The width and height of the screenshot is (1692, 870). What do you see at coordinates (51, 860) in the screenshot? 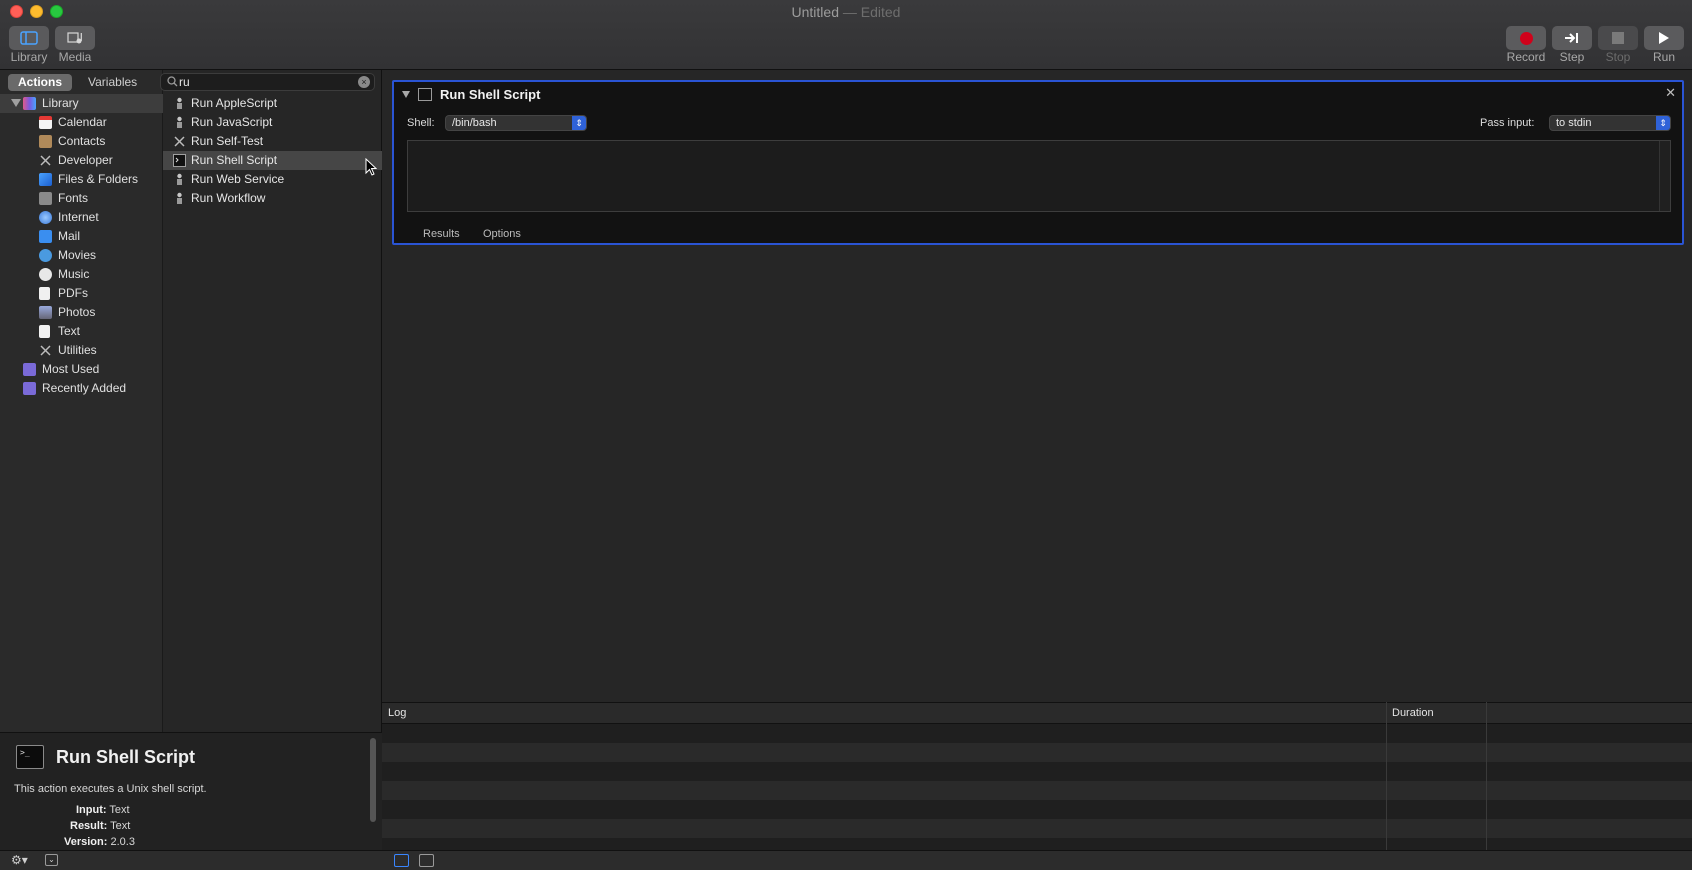
I see `show-description-icon: ⌄` at bounding box center [51, 860].